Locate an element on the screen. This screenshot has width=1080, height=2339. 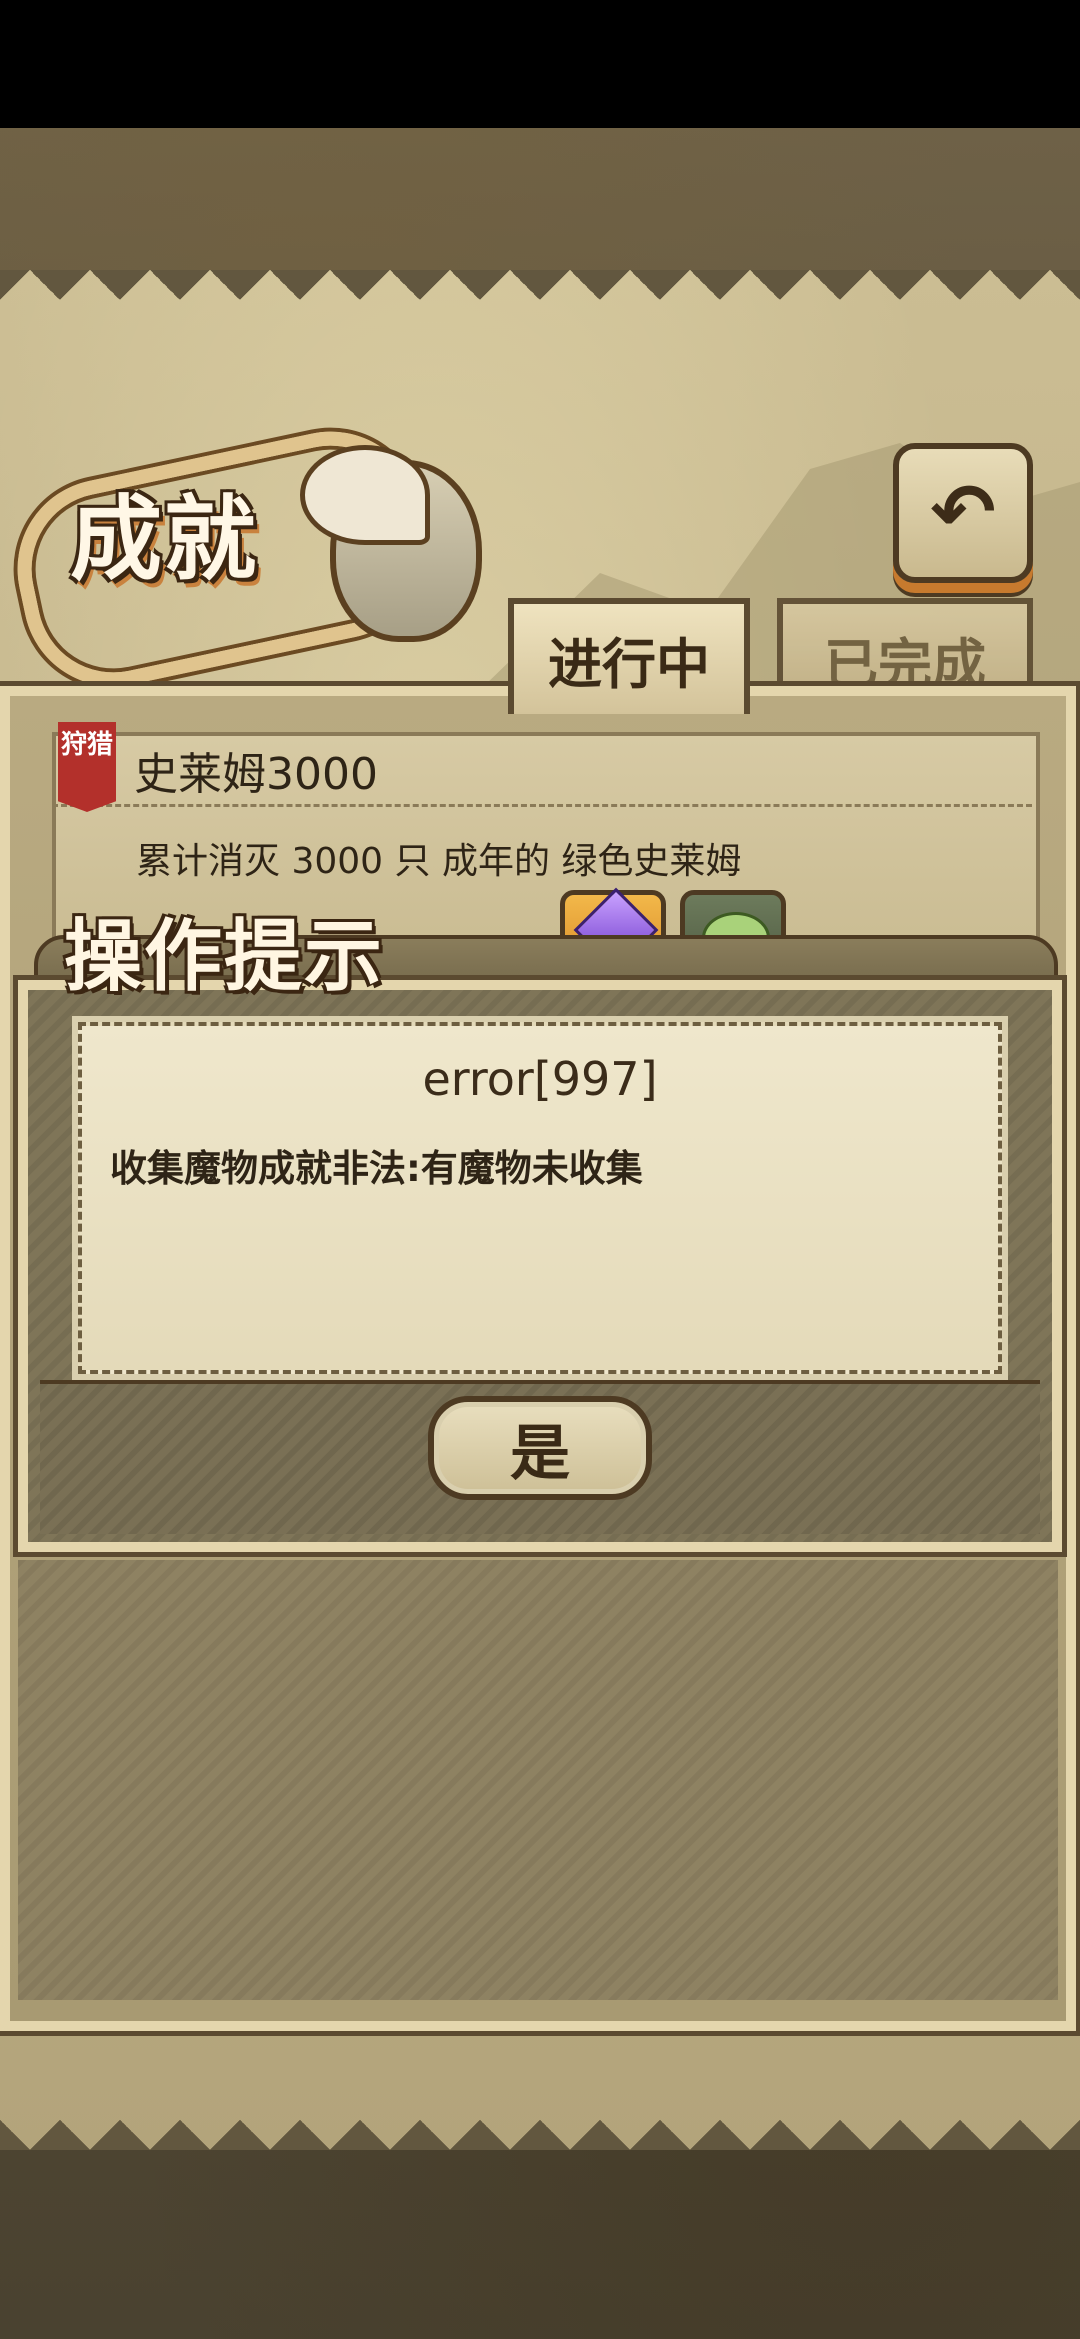
status-bar-area is located at coordinates (540, 64).